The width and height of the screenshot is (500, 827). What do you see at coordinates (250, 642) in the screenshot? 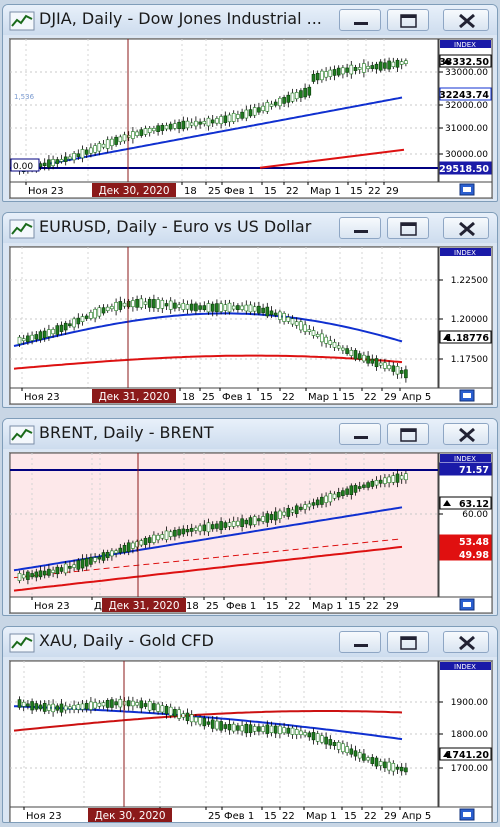
I see `title-bar: XAU, Daily - Gold CFD` at bounding box center [250, 642].